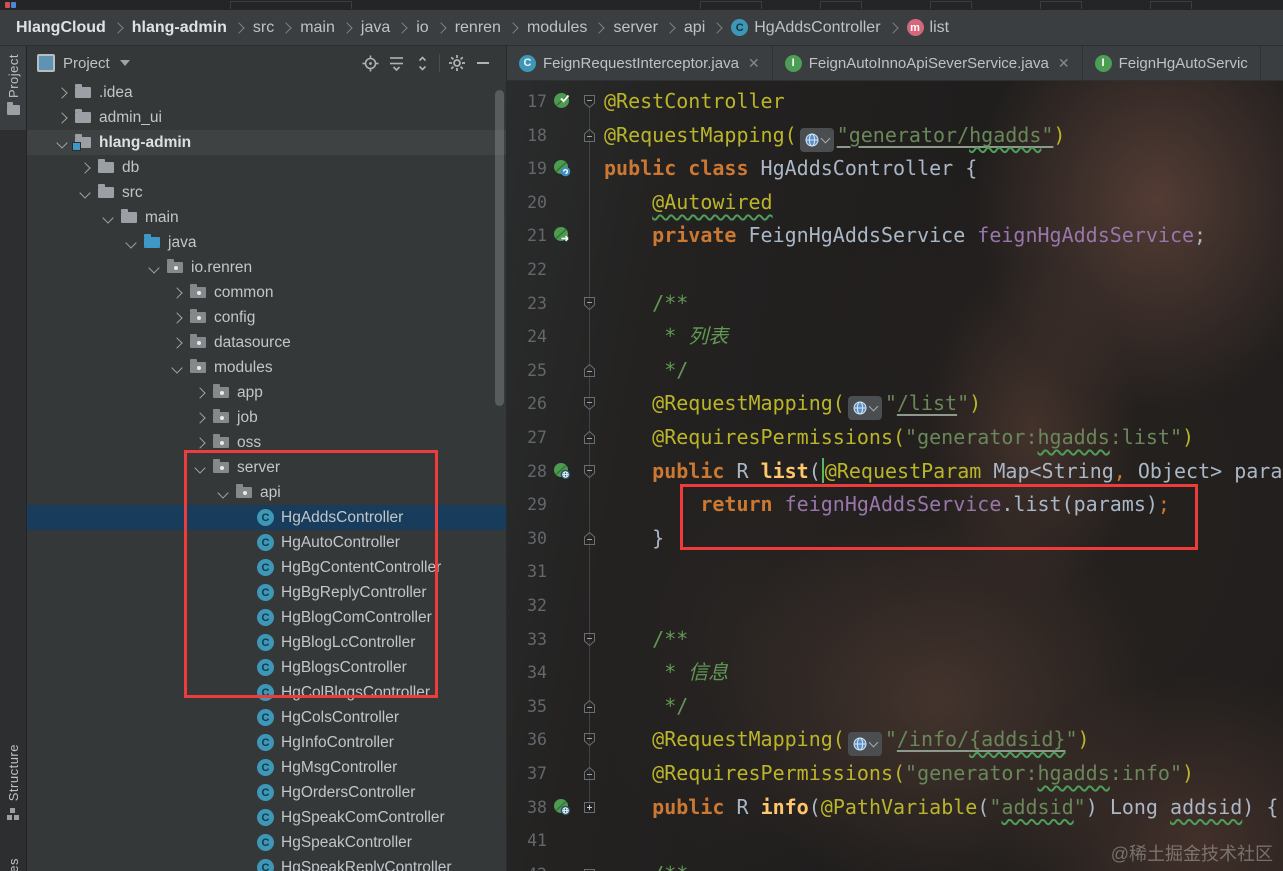 The height and width of the screenshot is (871, 1283). What do you see at coordinates (646, 640) in the screenshot?
I see `code-line-33: /**` at bounding box center [646, 640].